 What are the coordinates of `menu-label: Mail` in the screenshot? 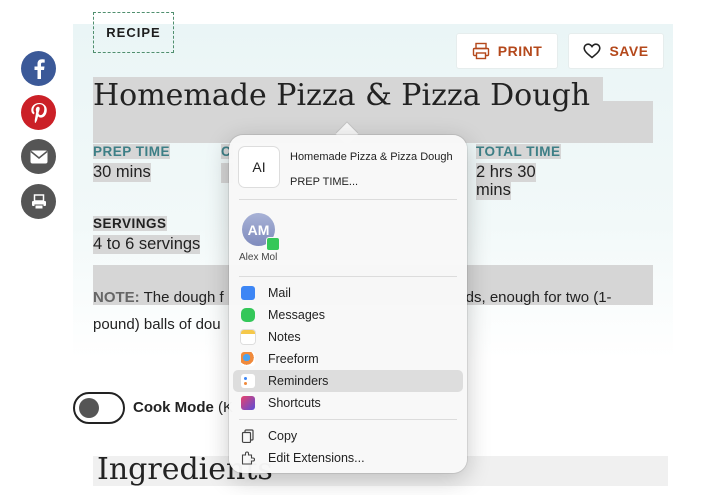 It's located at (279, 293).